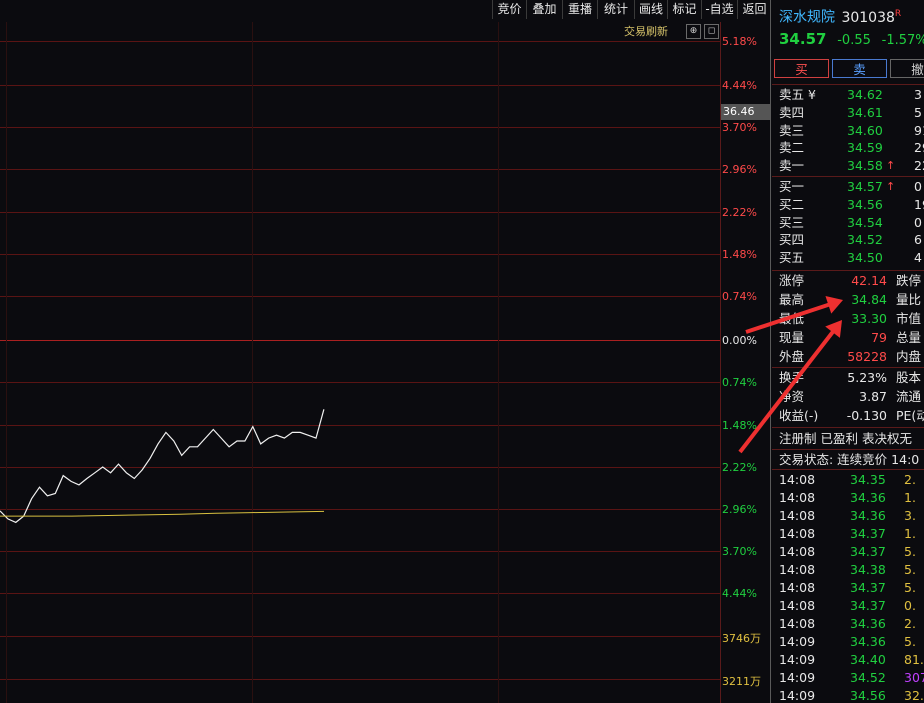 The width and height of the screenshot is (924, 703). I want to click on tick-row: 14:09 34.56 32., so click(851, 695).